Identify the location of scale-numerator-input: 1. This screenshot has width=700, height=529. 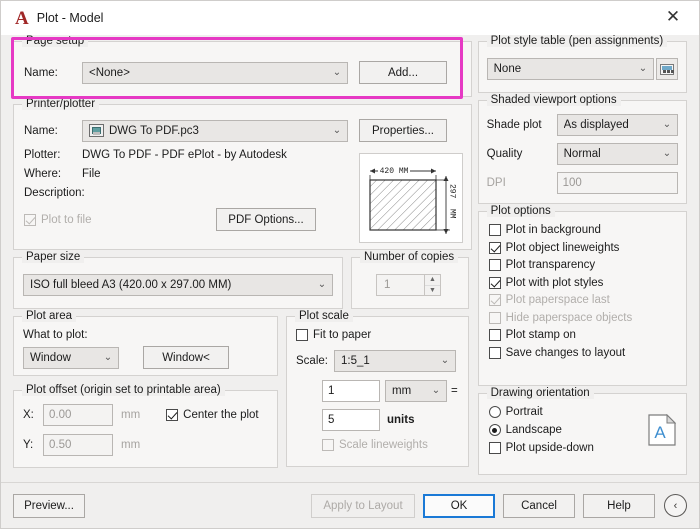
(351, 391).